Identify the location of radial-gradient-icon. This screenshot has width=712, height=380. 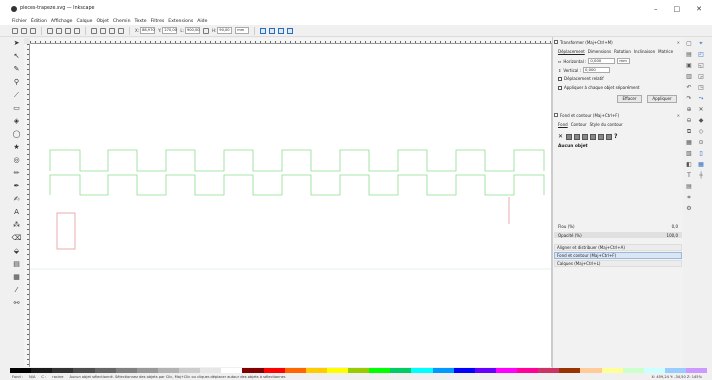
(585, 136).